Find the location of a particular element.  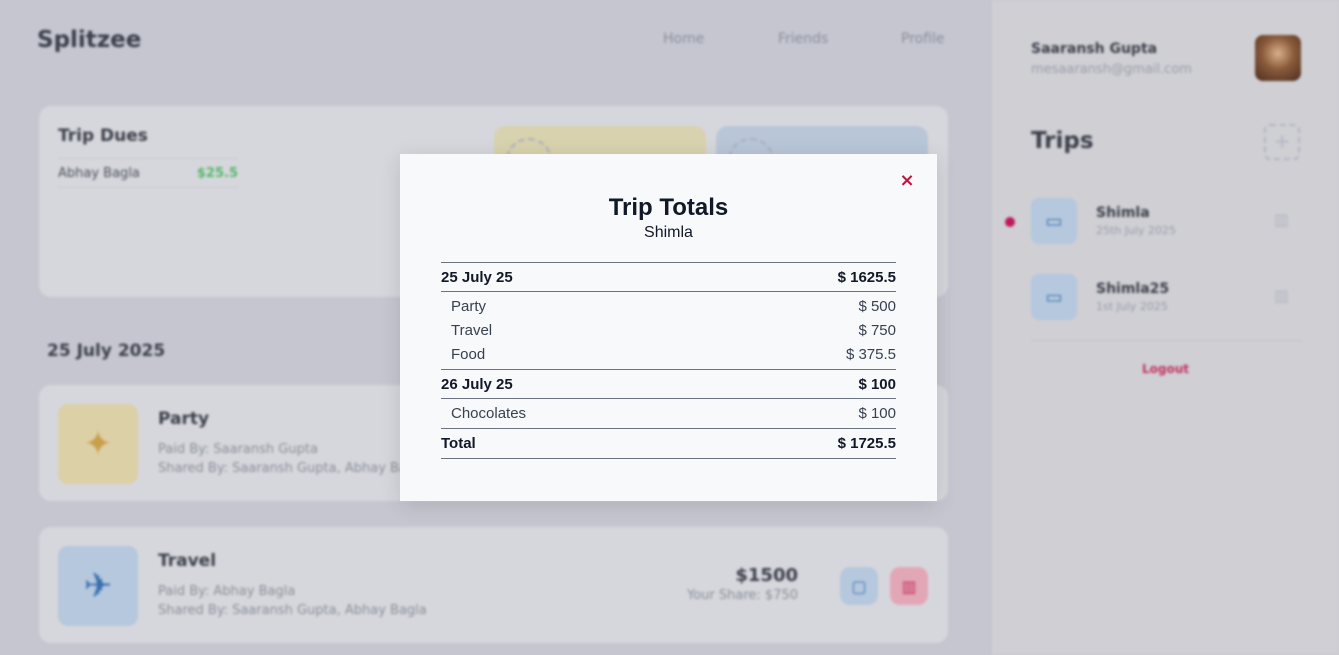

item-label: Chocolates is located at coordinates (489, 413).